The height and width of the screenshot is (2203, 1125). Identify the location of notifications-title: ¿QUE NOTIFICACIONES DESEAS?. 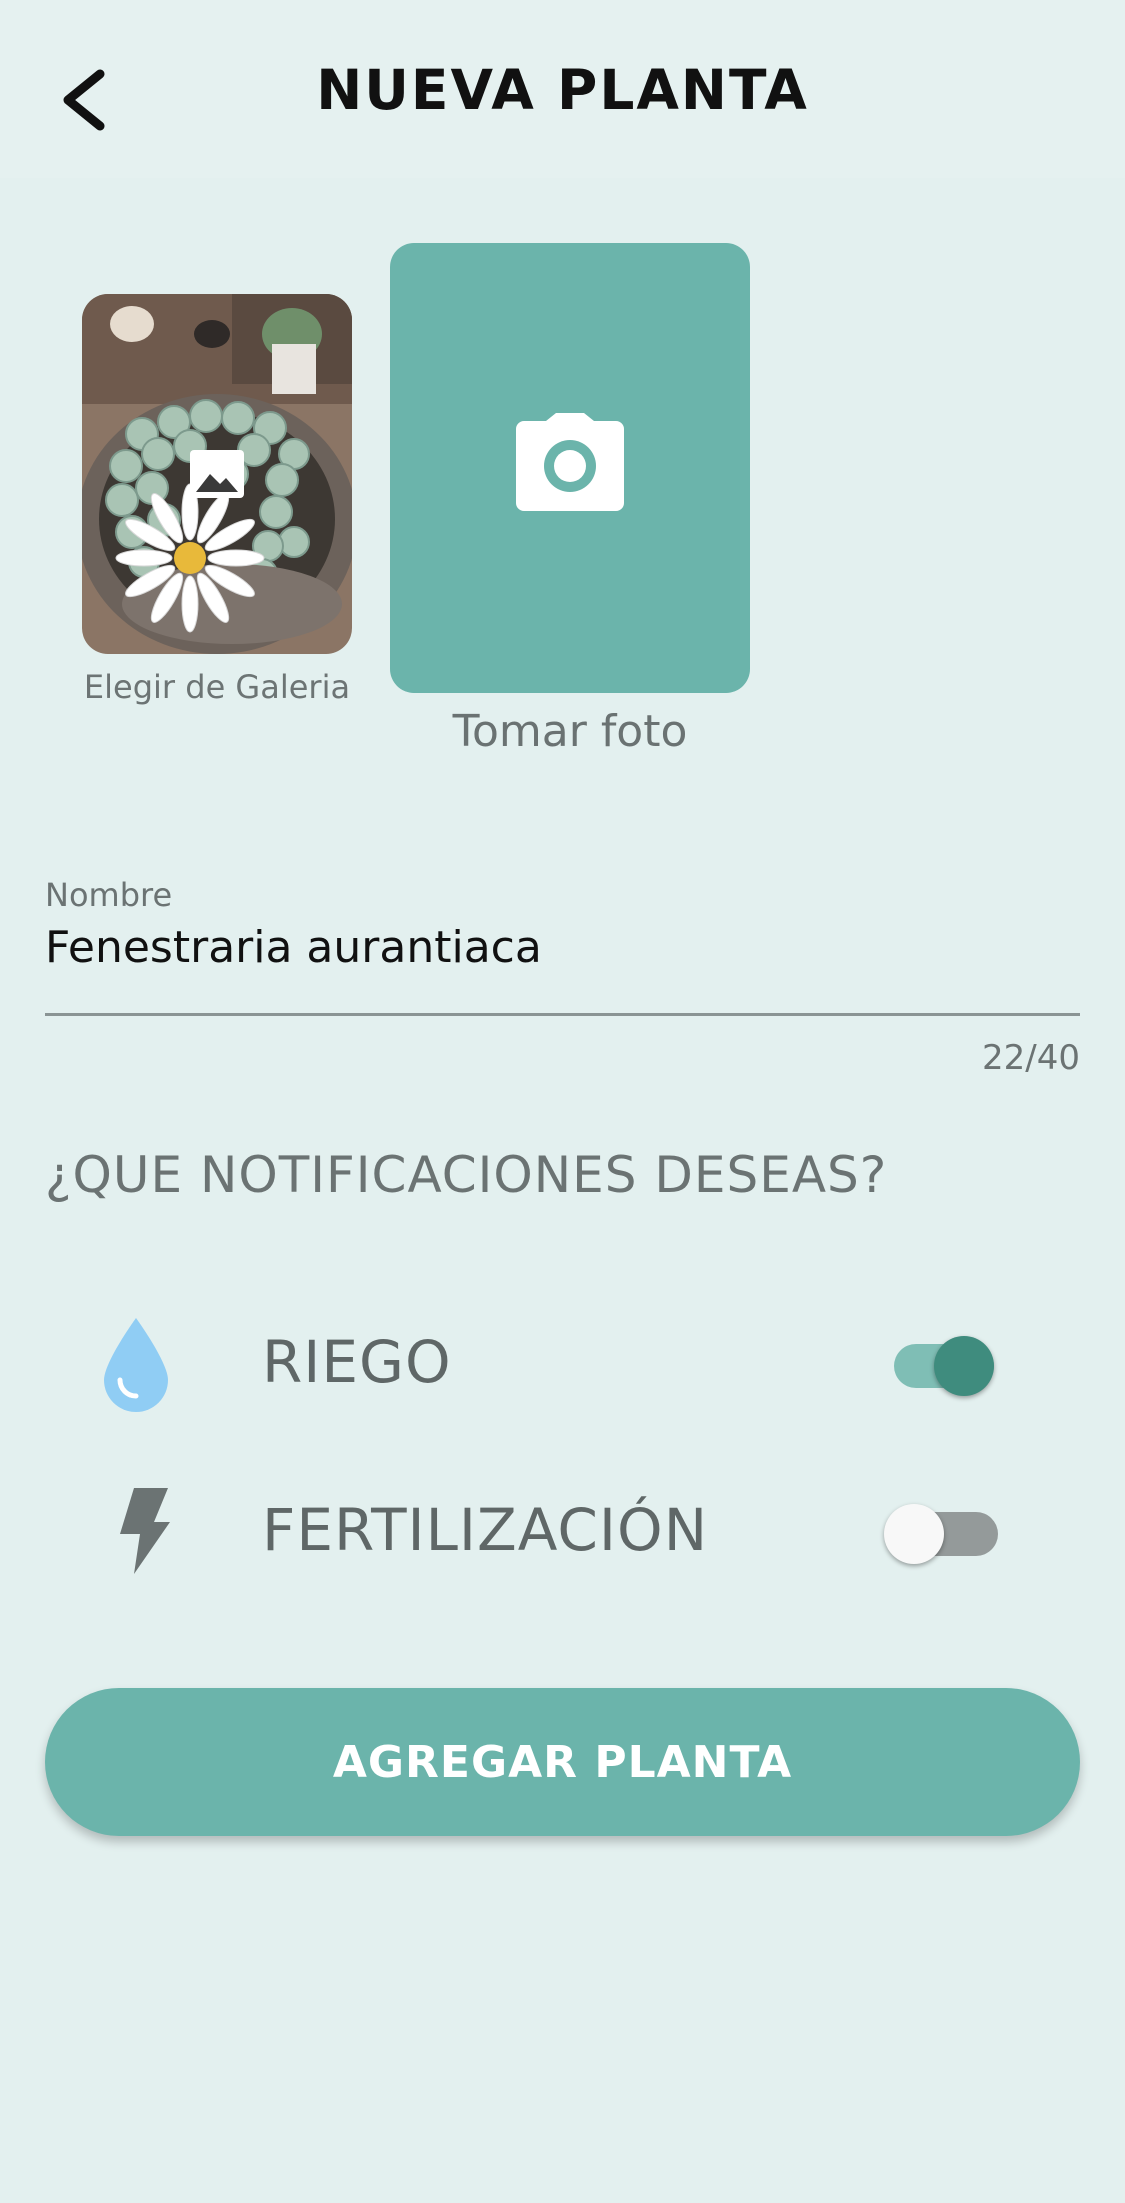
(466, 1175).